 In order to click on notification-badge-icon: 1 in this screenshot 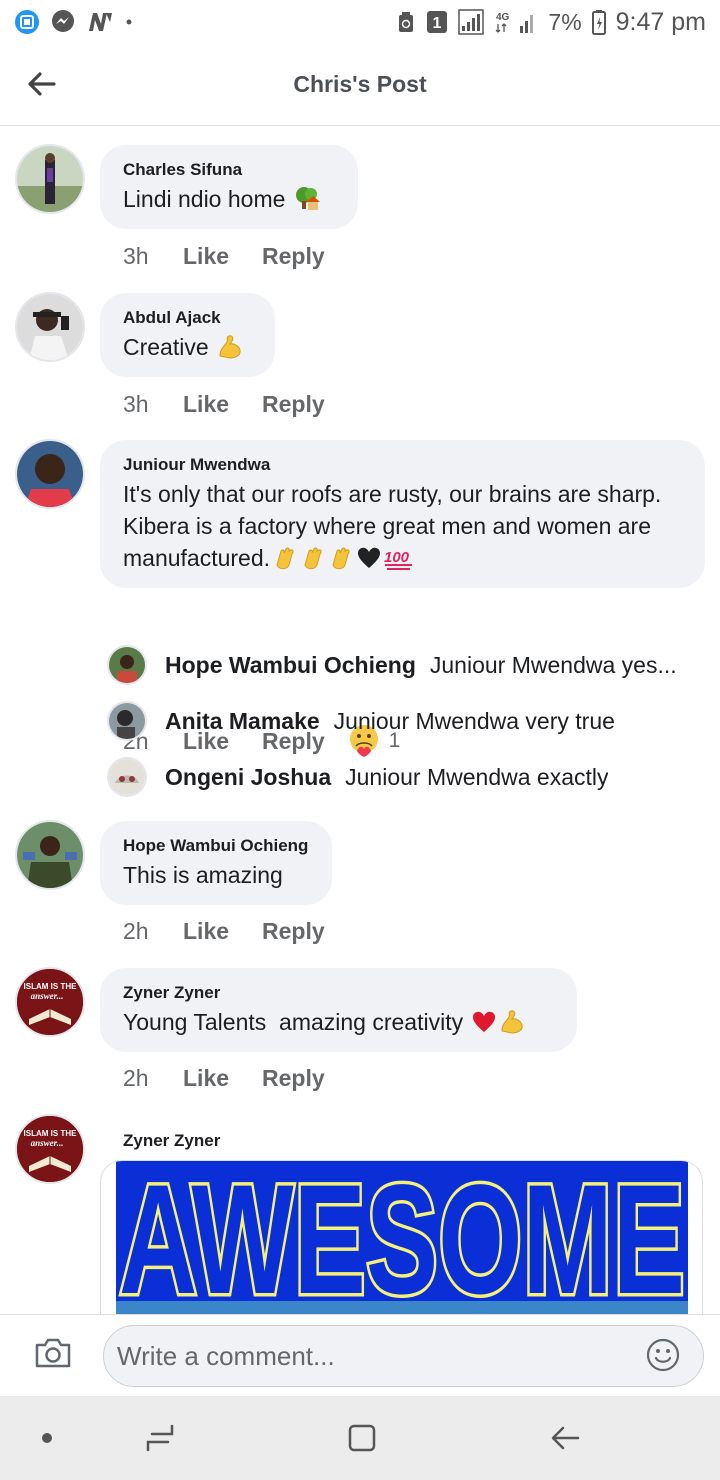, I will do `click(437, 22)`.